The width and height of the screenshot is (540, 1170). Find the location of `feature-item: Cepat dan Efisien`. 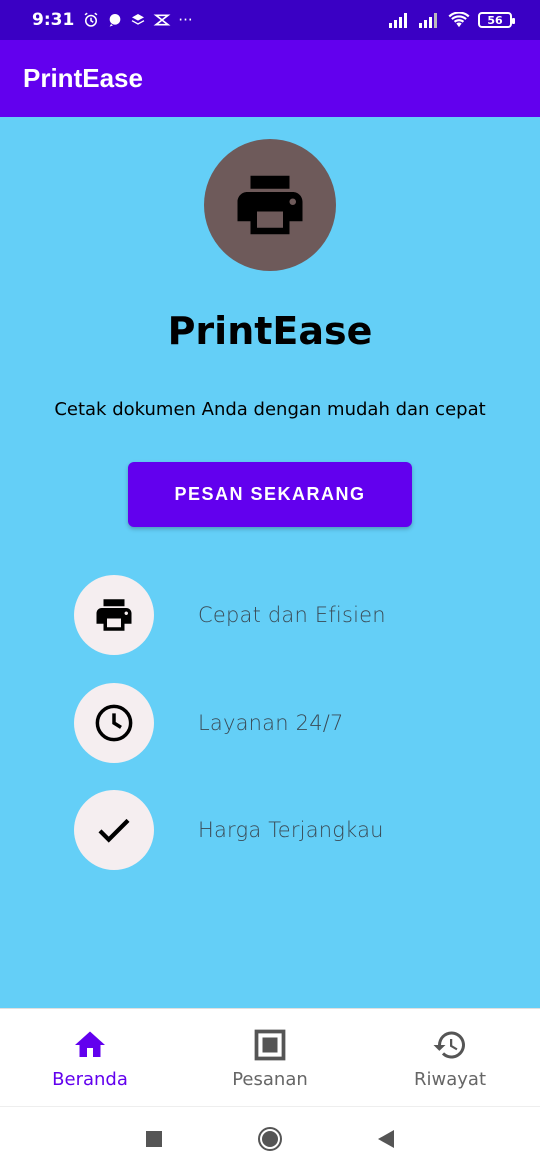

feature-item: Cepat dan Efisien is located at coordinates (284, 615).